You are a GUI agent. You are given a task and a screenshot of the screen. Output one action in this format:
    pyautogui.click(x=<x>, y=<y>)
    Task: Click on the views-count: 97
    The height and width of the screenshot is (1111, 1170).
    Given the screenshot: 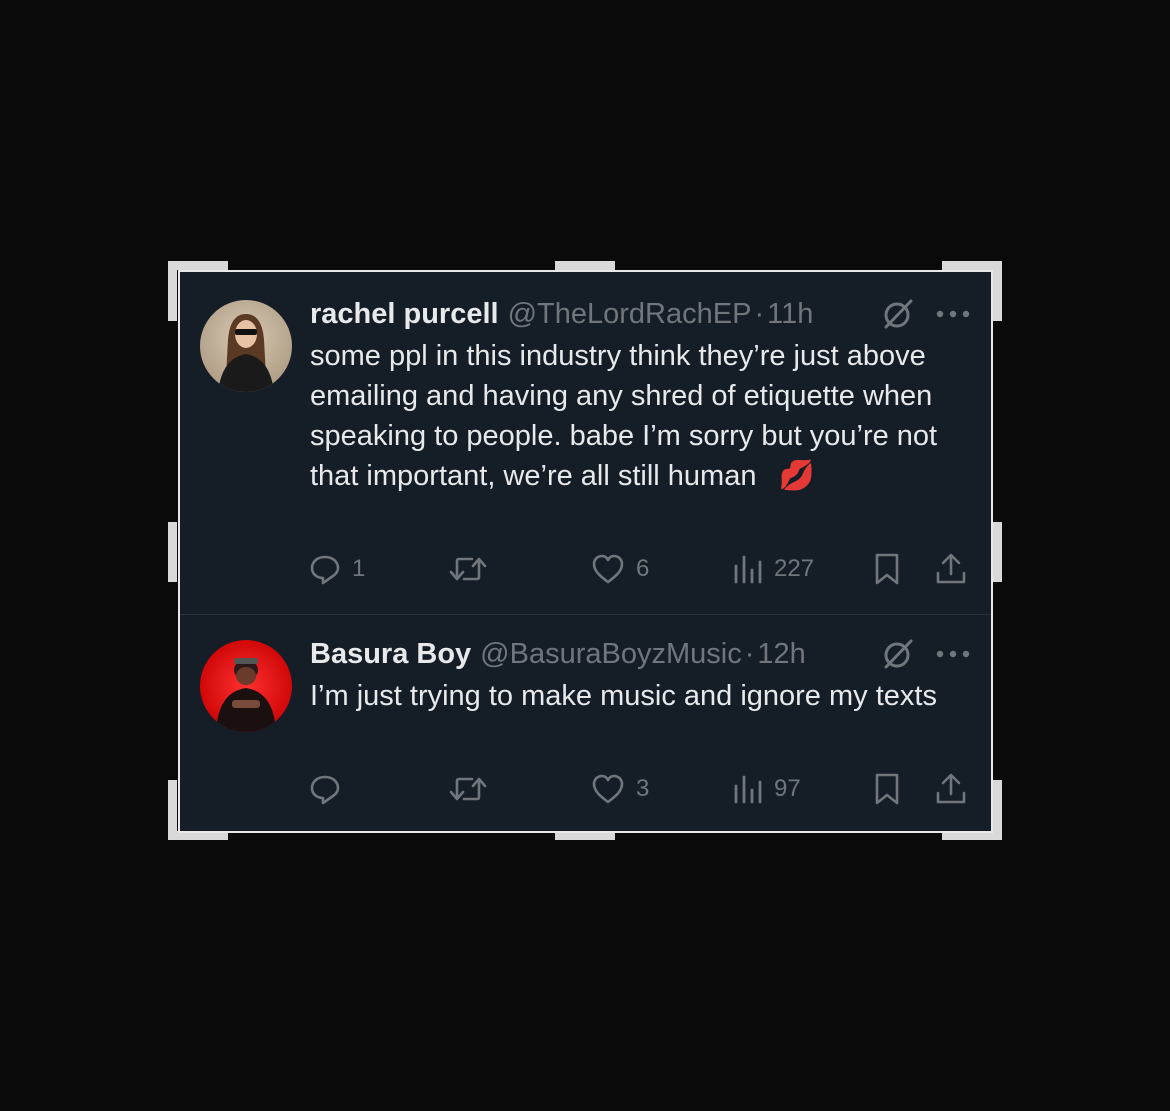 What is the action you would take?
    pyautogui.click(x=787, y=788)
    